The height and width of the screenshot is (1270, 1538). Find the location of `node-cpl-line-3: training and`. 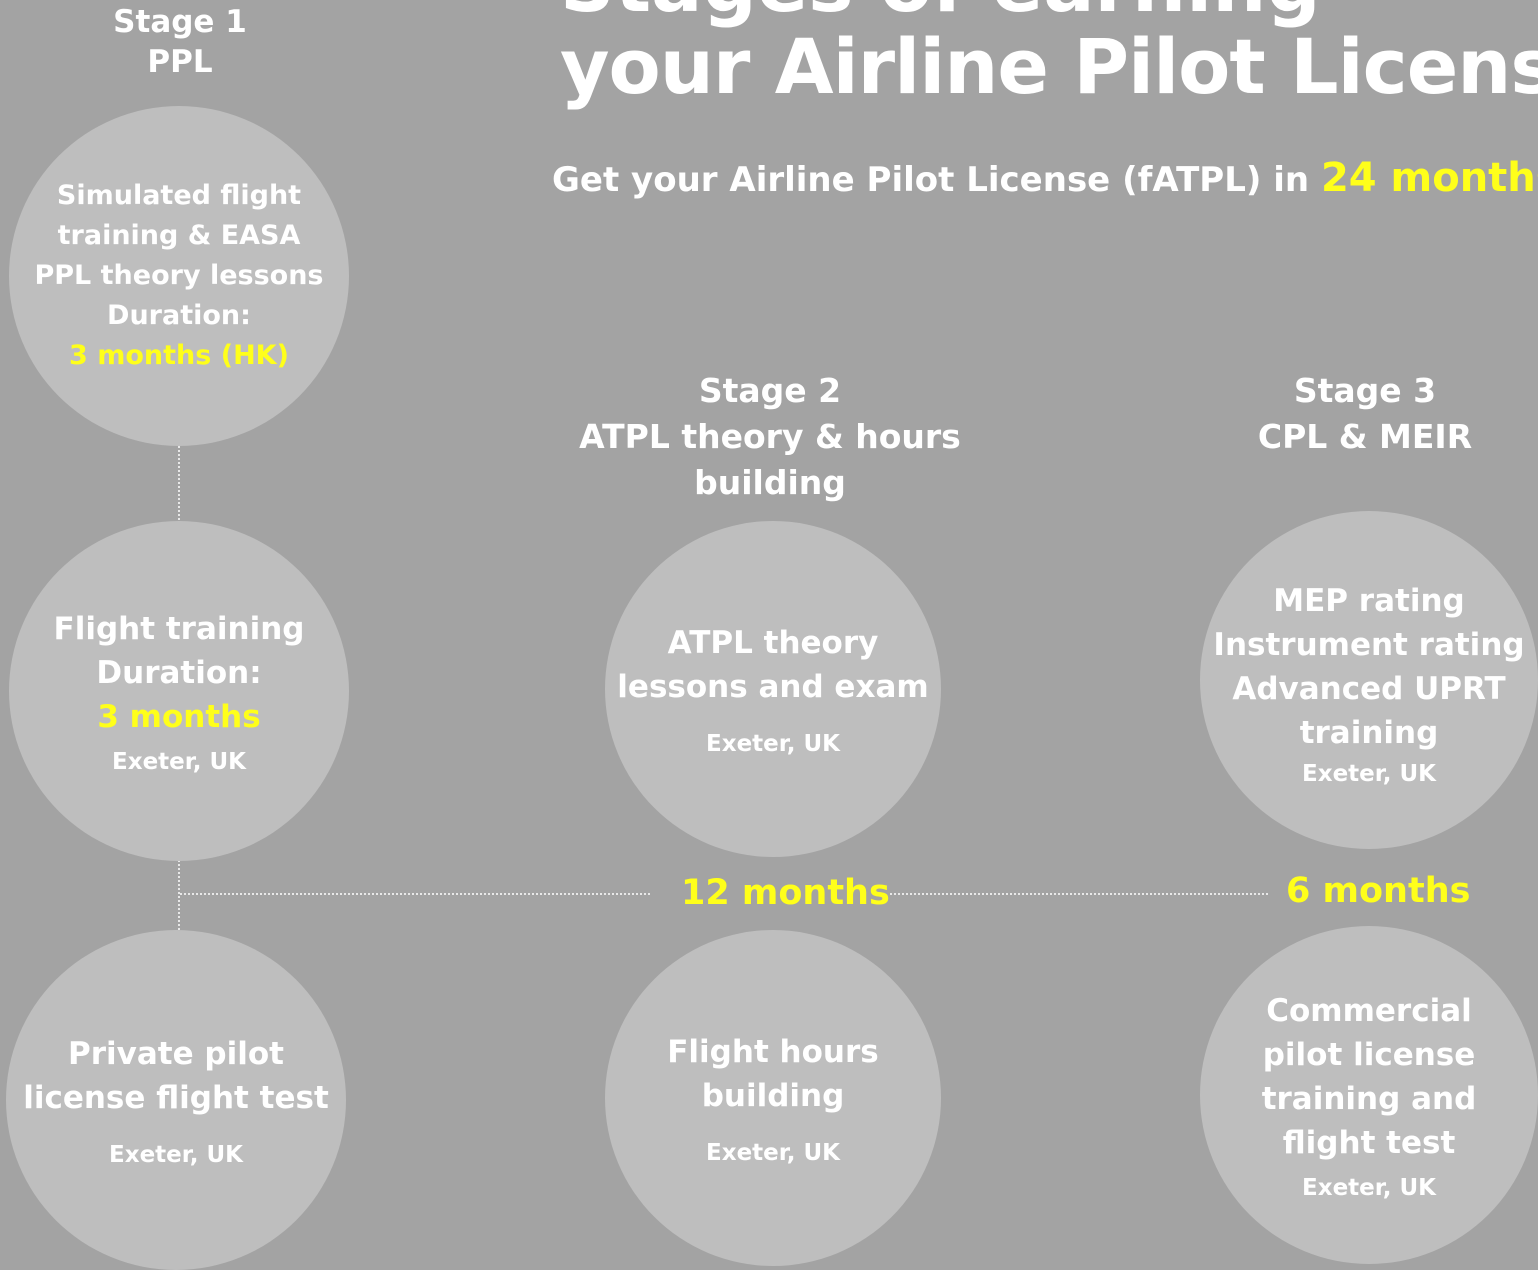

node-cpl-line-3: training and is located at coordinates (1369, 1099).